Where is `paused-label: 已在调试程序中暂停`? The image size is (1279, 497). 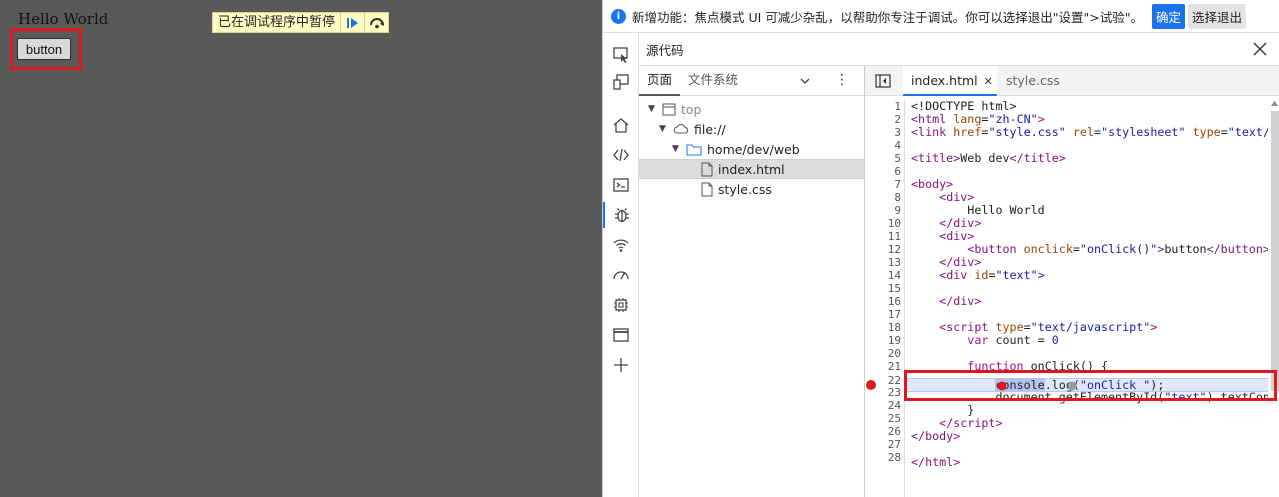 paused-label: 已在调试程序中暂停 is located at coordinates (277, 22).